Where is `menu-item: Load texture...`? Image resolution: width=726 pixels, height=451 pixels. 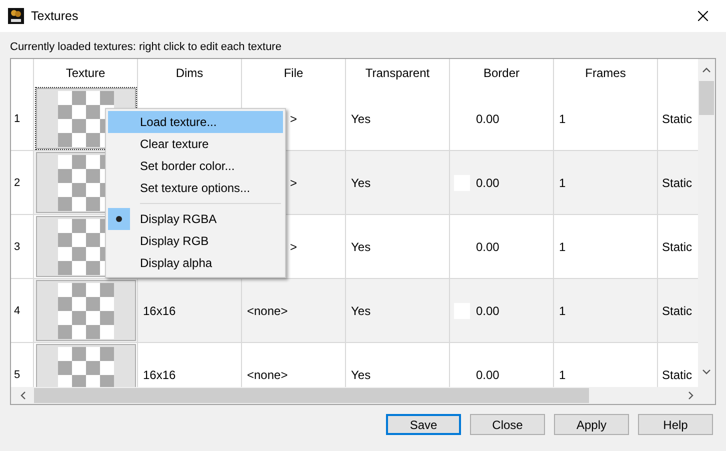 menu-item: Load texture... is located at coordinates (195, 122).